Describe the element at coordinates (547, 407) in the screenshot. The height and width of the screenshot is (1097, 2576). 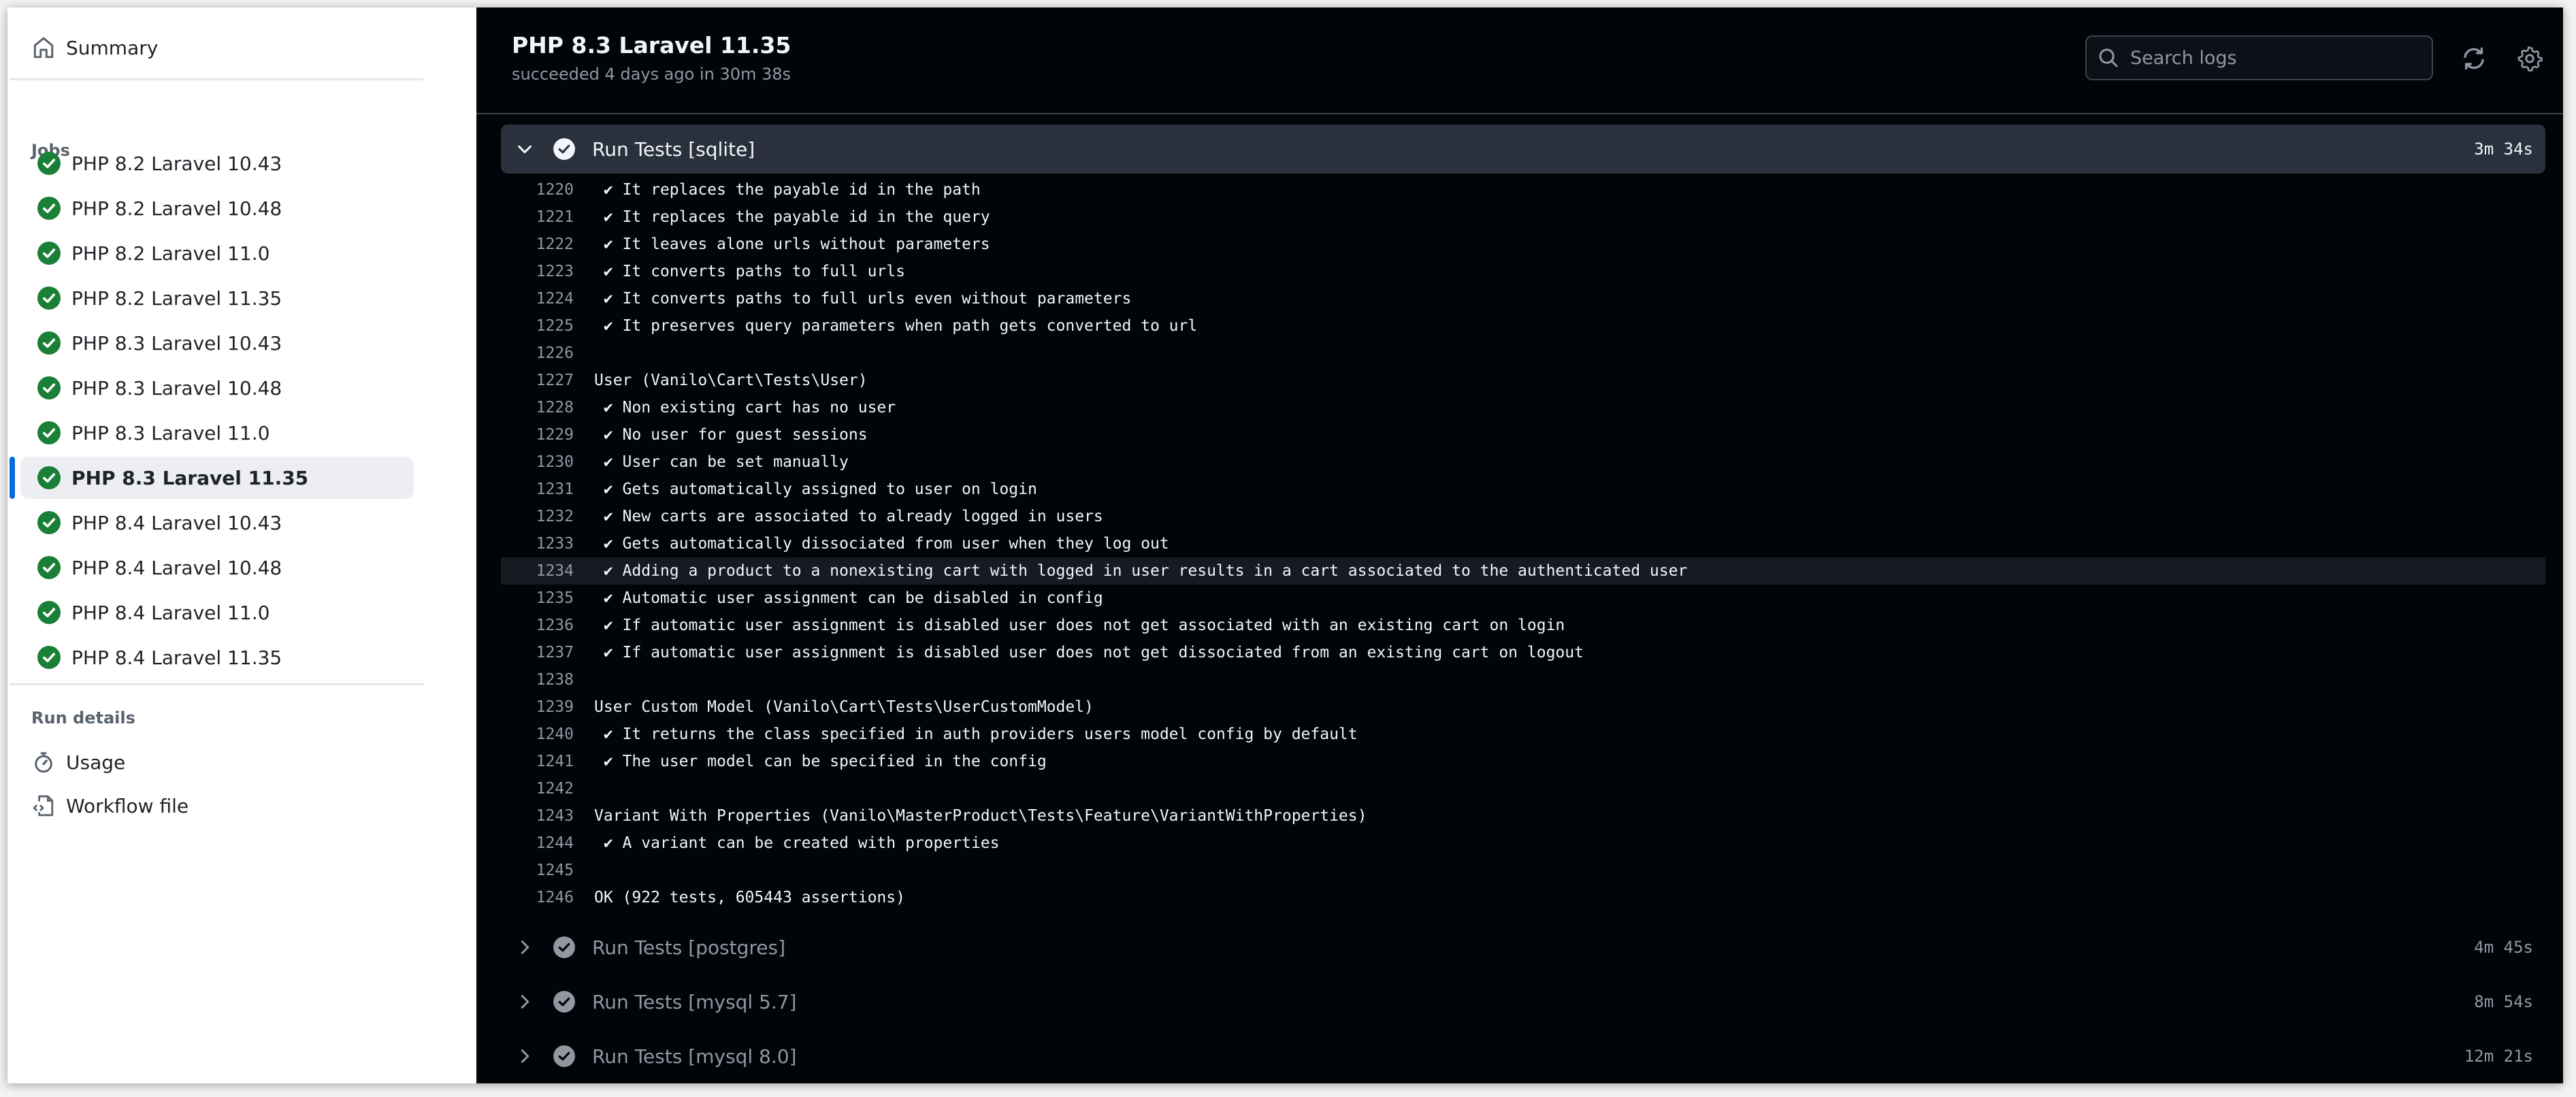
I see `line-number: 1228` at that location.